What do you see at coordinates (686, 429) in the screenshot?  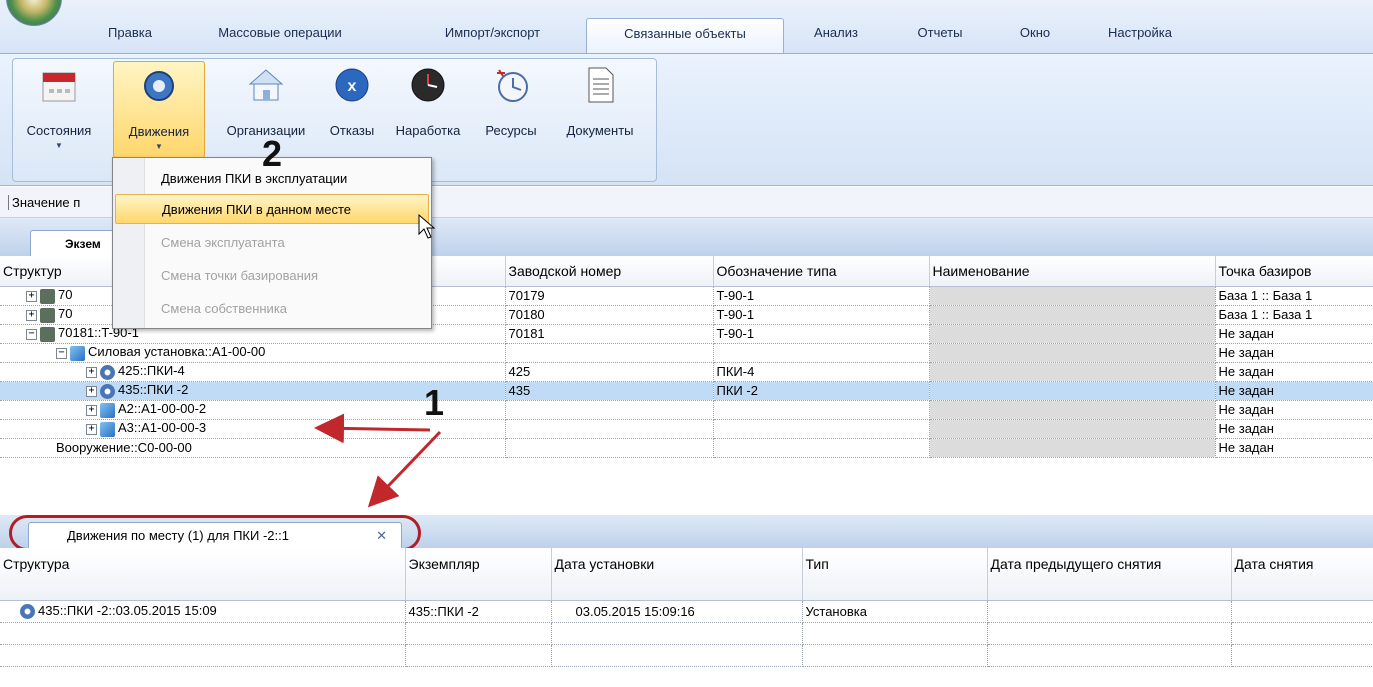 I see `table-row: + А3::А1-00-00-3 Не задан` at bounding box center [686, 429].